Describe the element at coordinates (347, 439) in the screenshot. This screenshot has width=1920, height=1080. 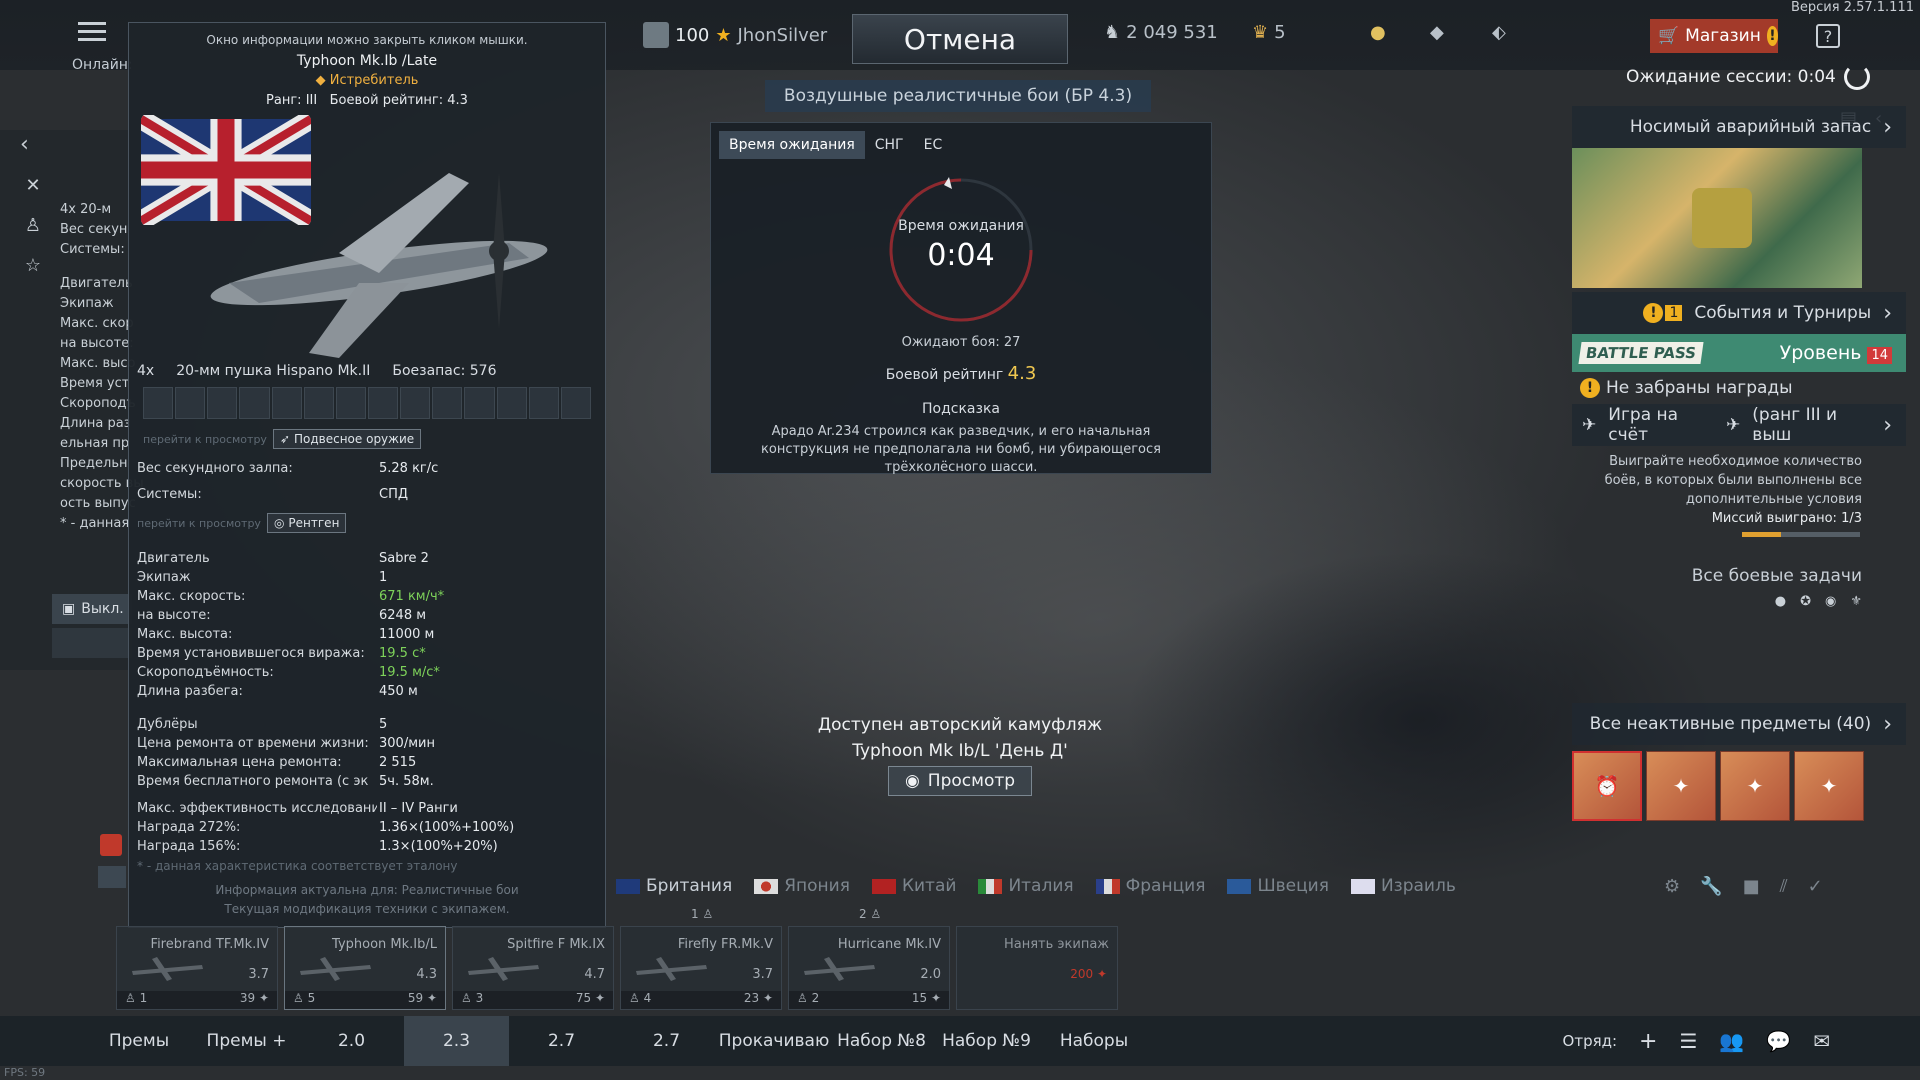
I see `suspended-weapons-button: ➶ Подвесное оружие` at that location.